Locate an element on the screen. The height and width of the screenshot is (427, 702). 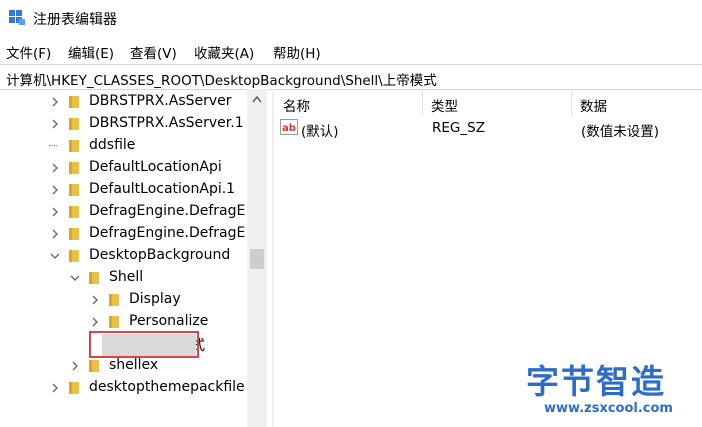
tree-item-label: ddsfile is located at coordinates (112, 145).